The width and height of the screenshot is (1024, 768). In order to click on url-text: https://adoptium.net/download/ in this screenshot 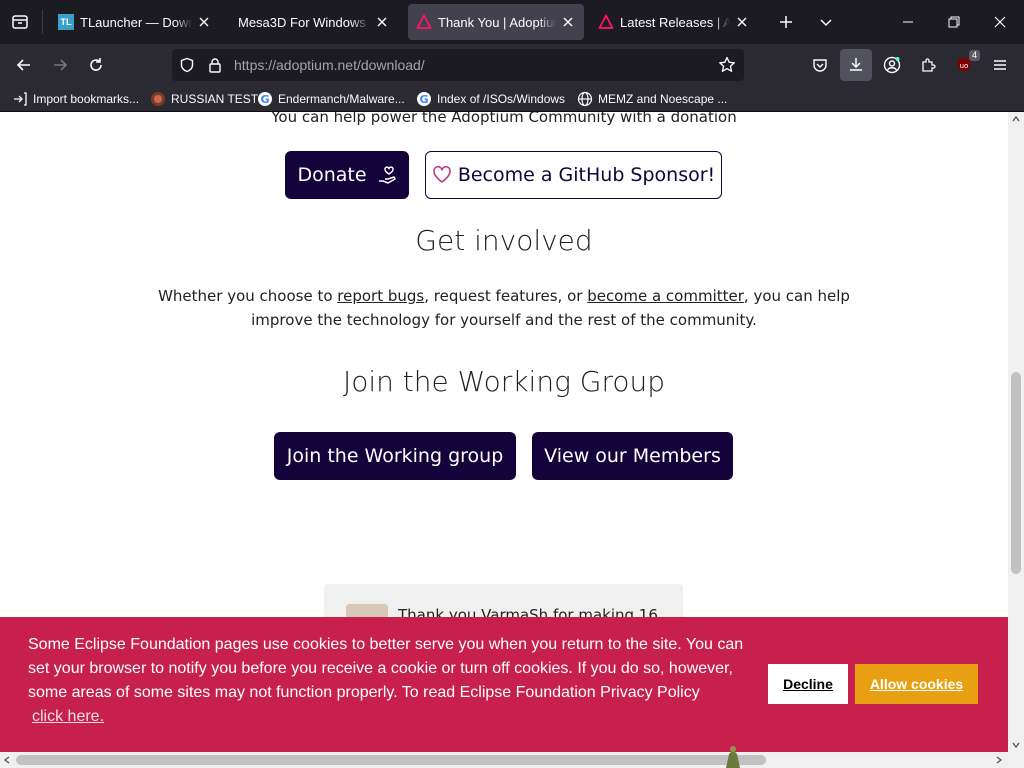, I will do `click(329, 65)`.